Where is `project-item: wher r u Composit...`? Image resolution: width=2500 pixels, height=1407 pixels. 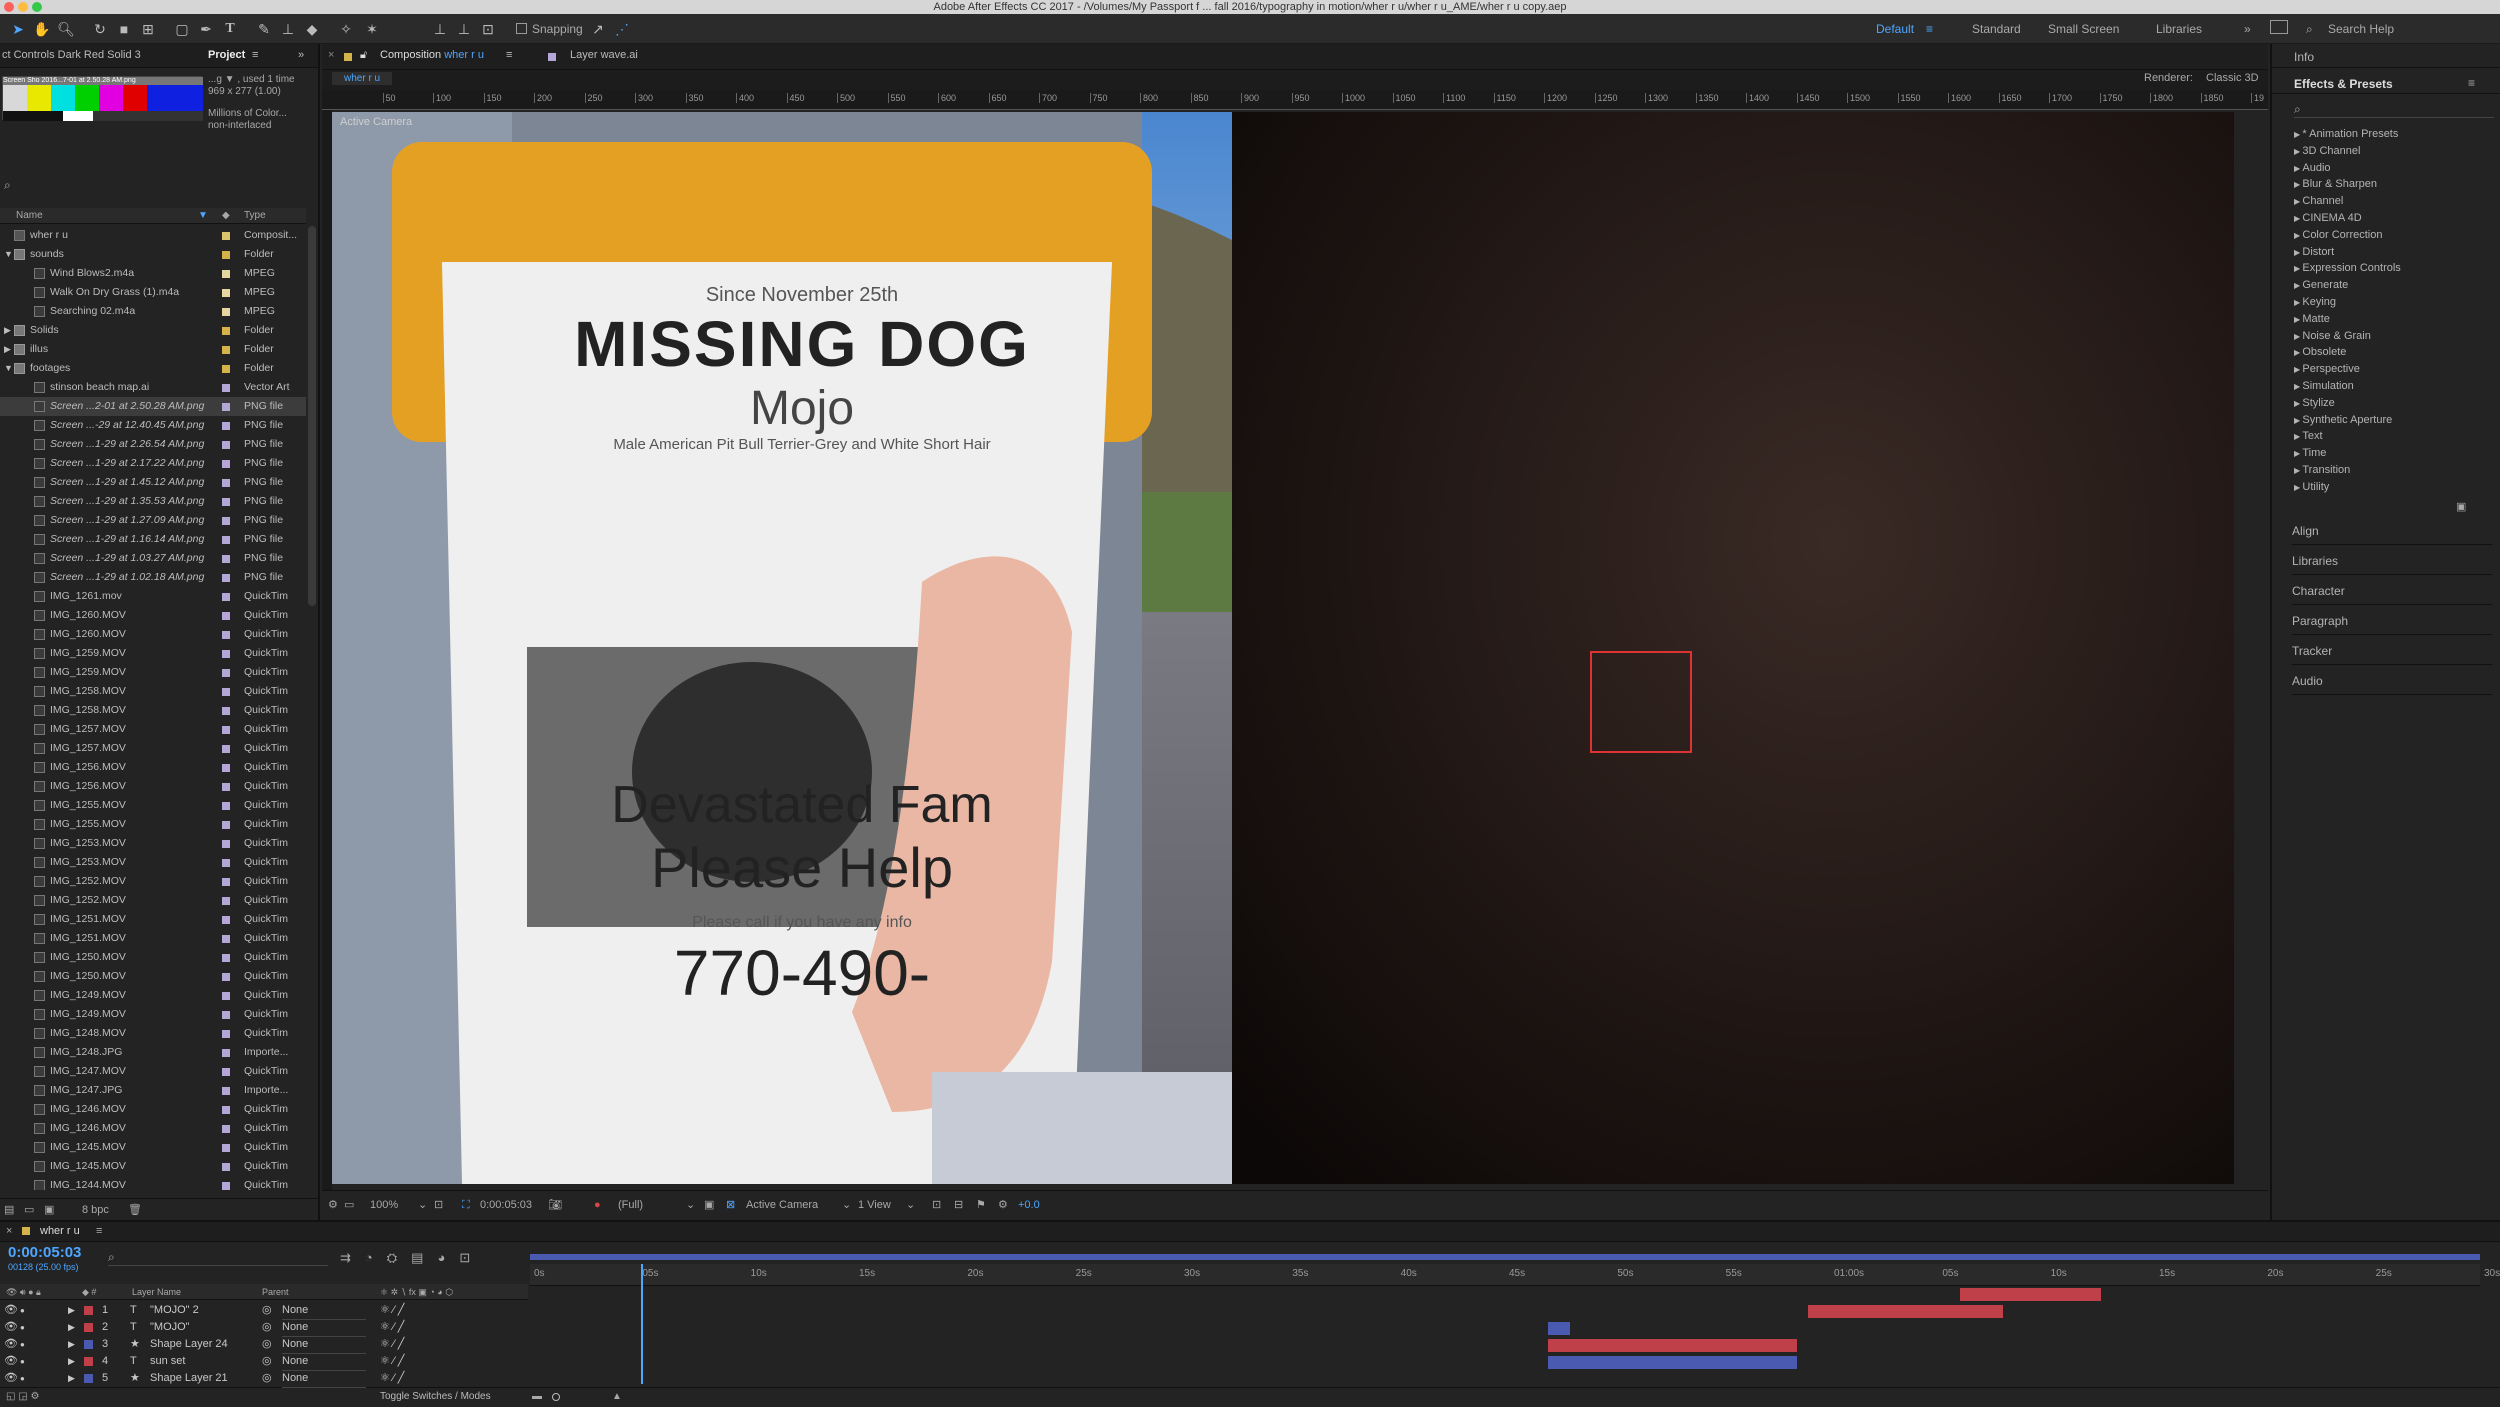
project-item: wher r u Composit... is located at coordinates (153, 235).